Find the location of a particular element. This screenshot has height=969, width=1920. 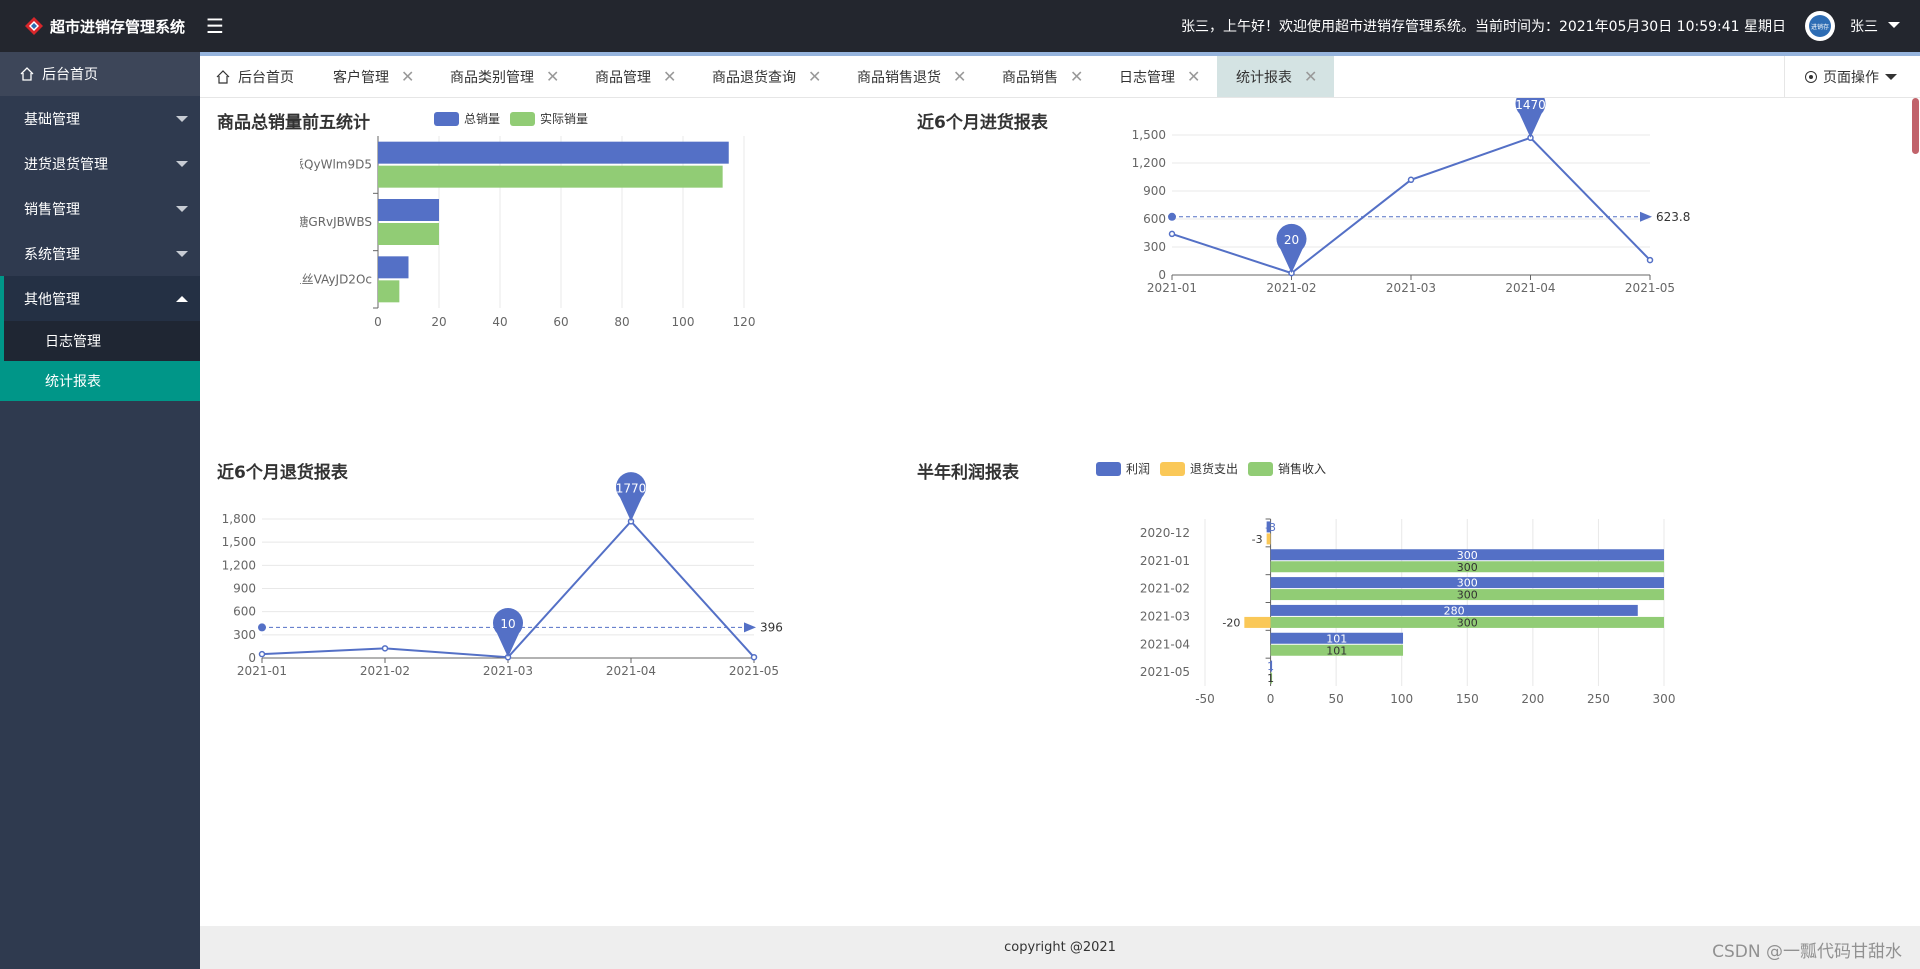

tab-report: 统计报表 ✕ is located at coordinates (1275, 76).